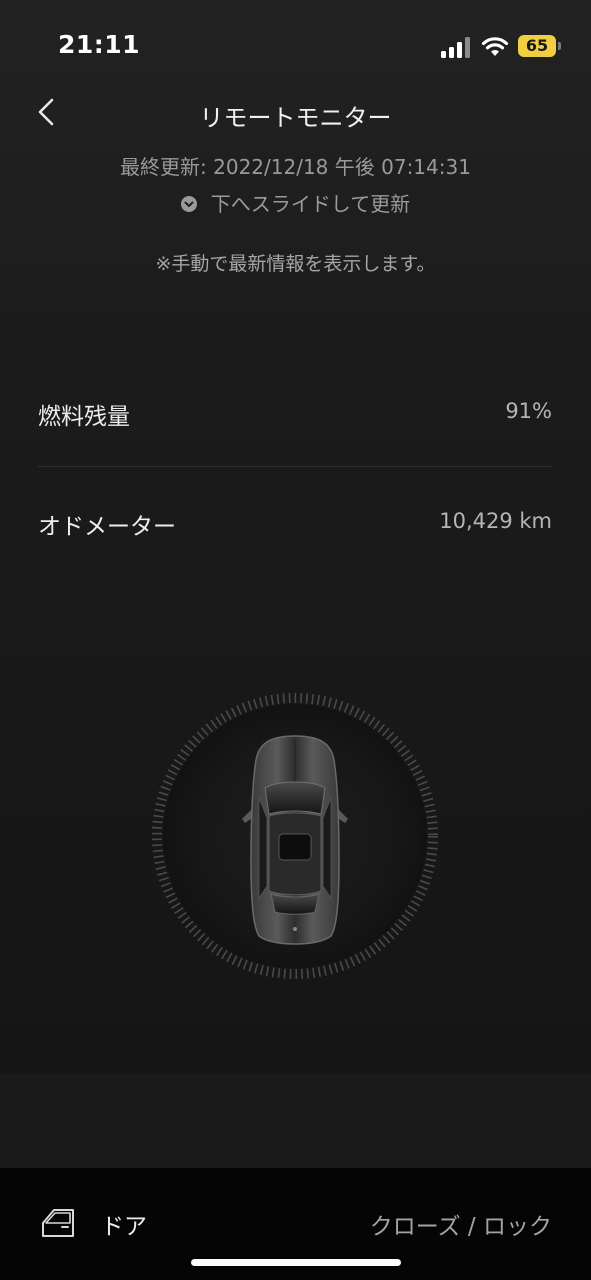 The image size is (591, 1280). I want to click on door-label: ドア, so click(124, 1227).